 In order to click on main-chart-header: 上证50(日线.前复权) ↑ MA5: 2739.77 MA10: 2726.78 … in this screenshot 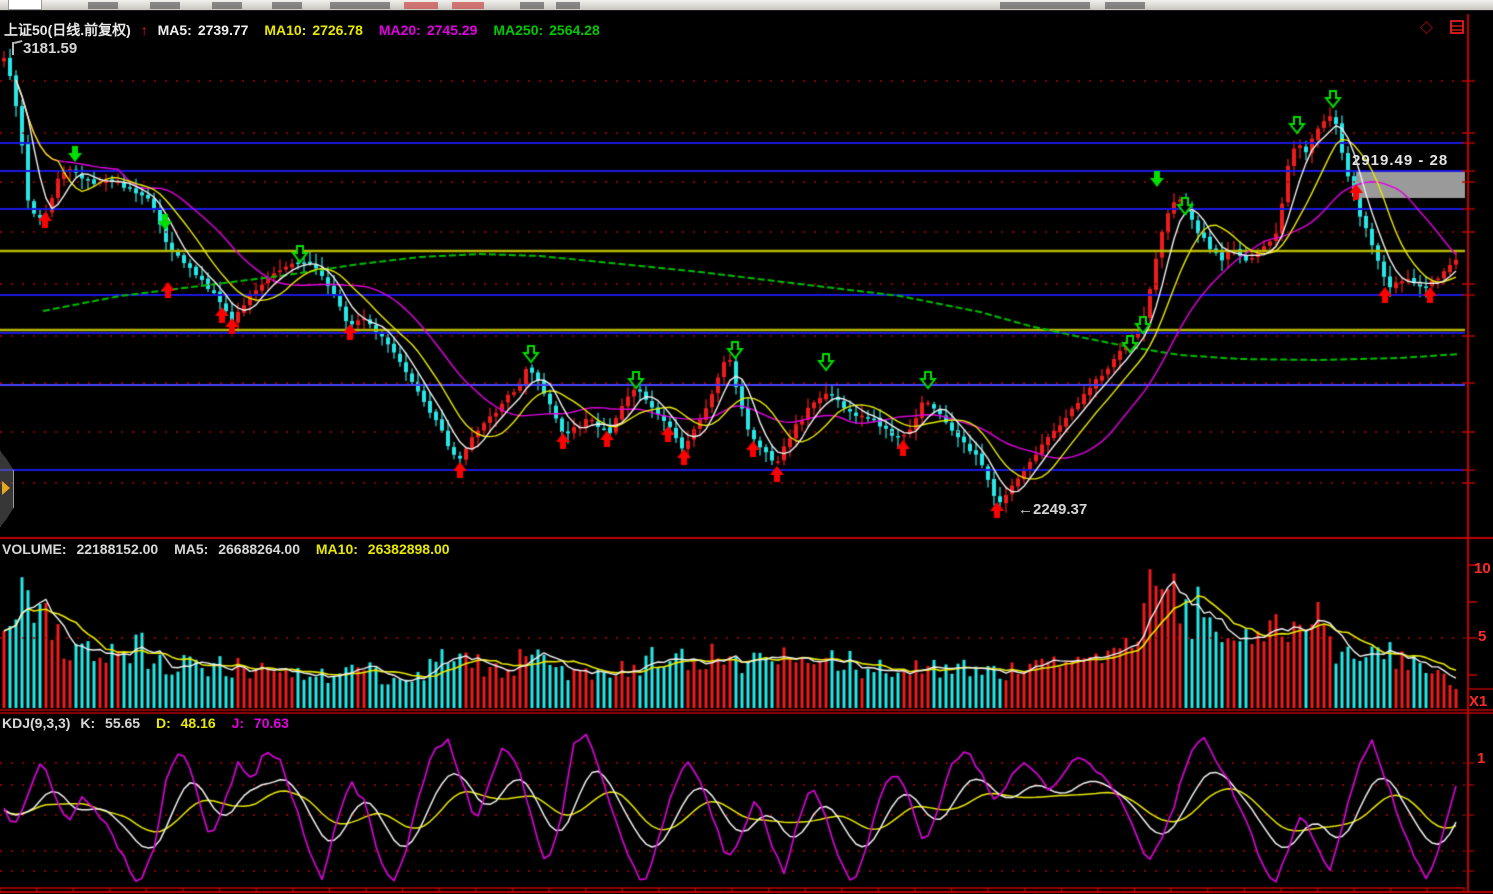, I will do `click(308, 30)`.